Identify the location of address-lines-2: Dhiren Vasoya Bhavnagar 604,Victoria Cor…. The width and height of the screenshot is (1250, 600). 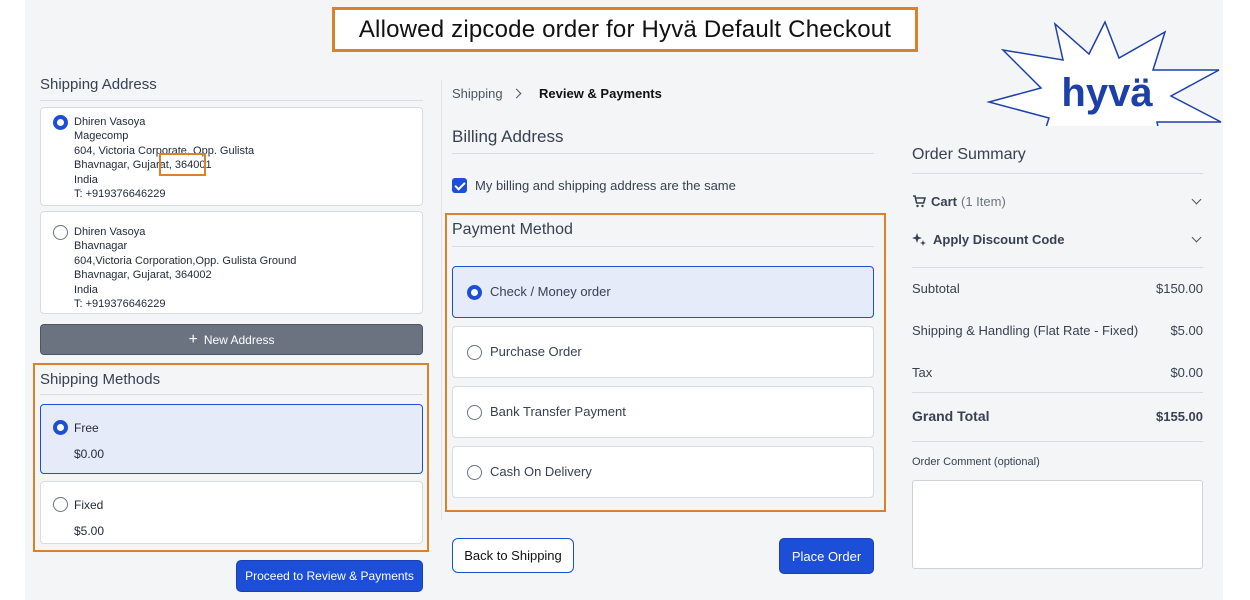
(185, 268).